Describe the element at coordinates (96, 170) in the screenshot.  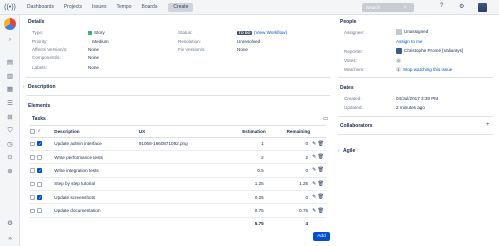
I see `task-description: Write integration tests` at that location.